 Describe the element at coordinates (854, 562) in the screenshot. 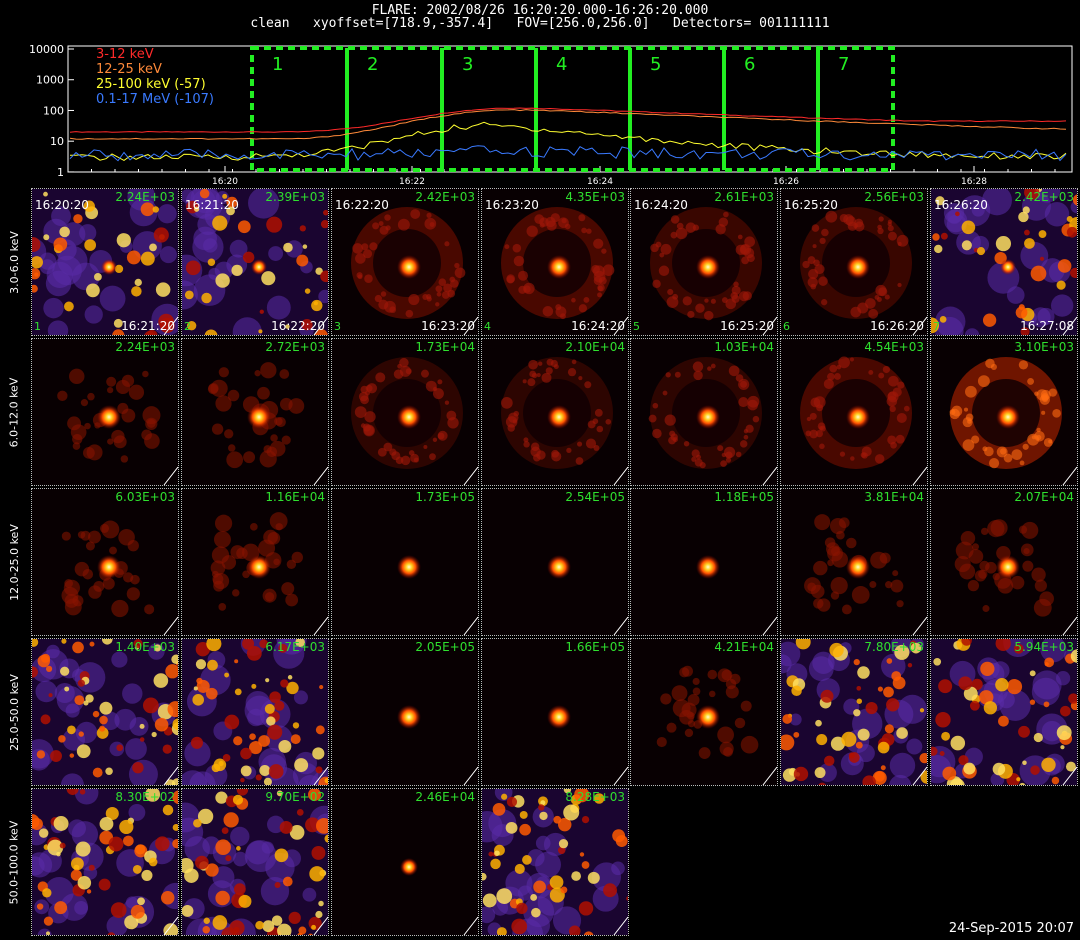

I see `flare-image-tile: 3.81E+04` at that location.